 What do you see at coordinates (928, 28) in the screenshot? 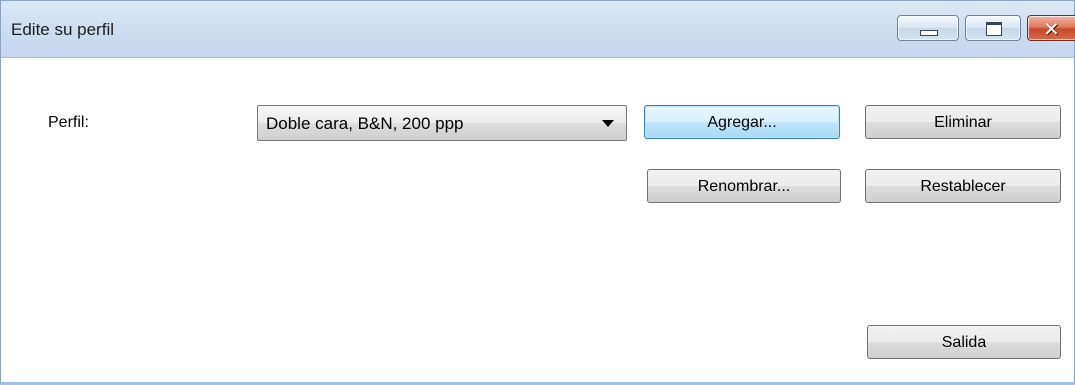
I see `minimize-button` at bounding box center [928, 28].